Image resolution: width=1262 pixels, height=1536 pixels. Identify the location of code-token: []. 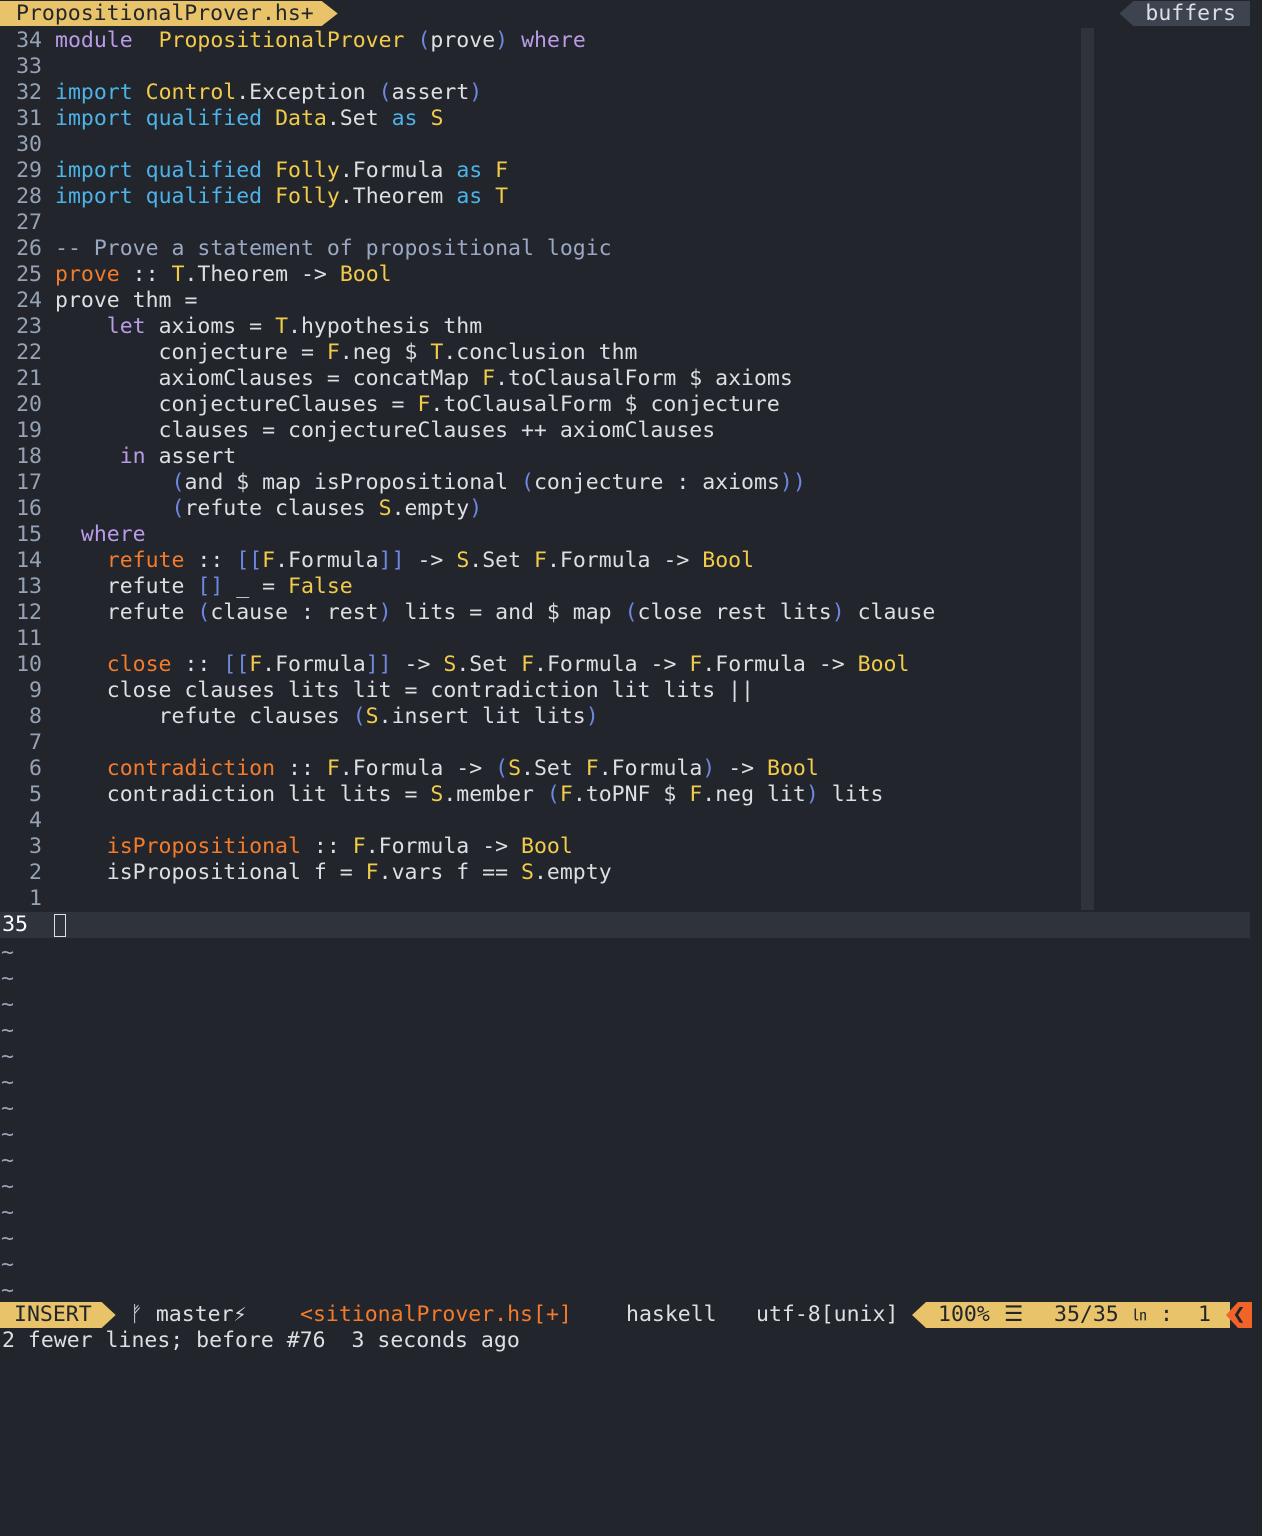
(210, 586).